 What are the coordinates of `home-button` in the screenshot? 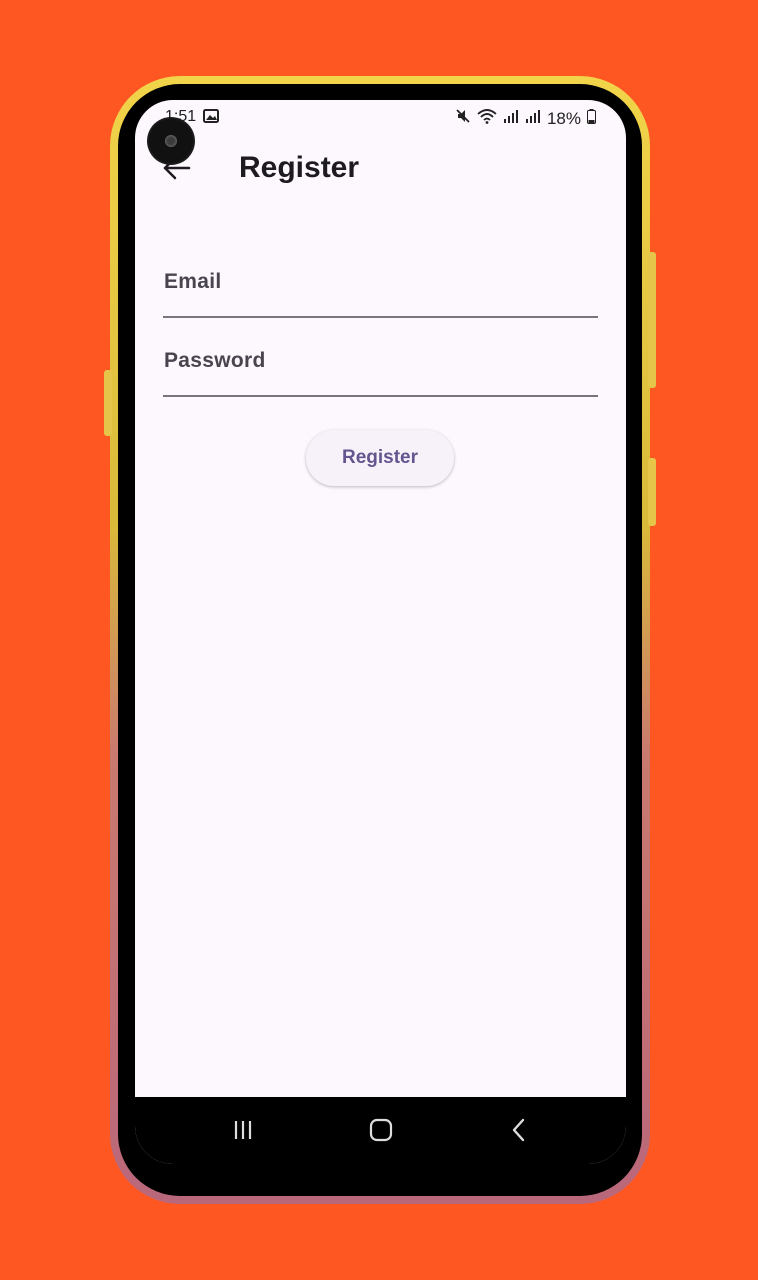 It's located at (381, 1130).